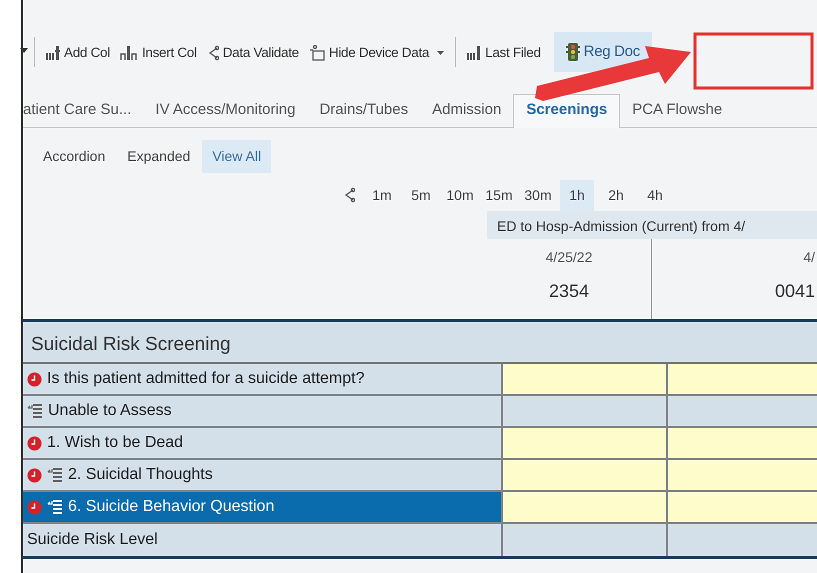  What do you see at coordinates (115, 443) in the screenshot?
I see `row-text: 1. Wish to be Dead` at bounding box center [115, 443].